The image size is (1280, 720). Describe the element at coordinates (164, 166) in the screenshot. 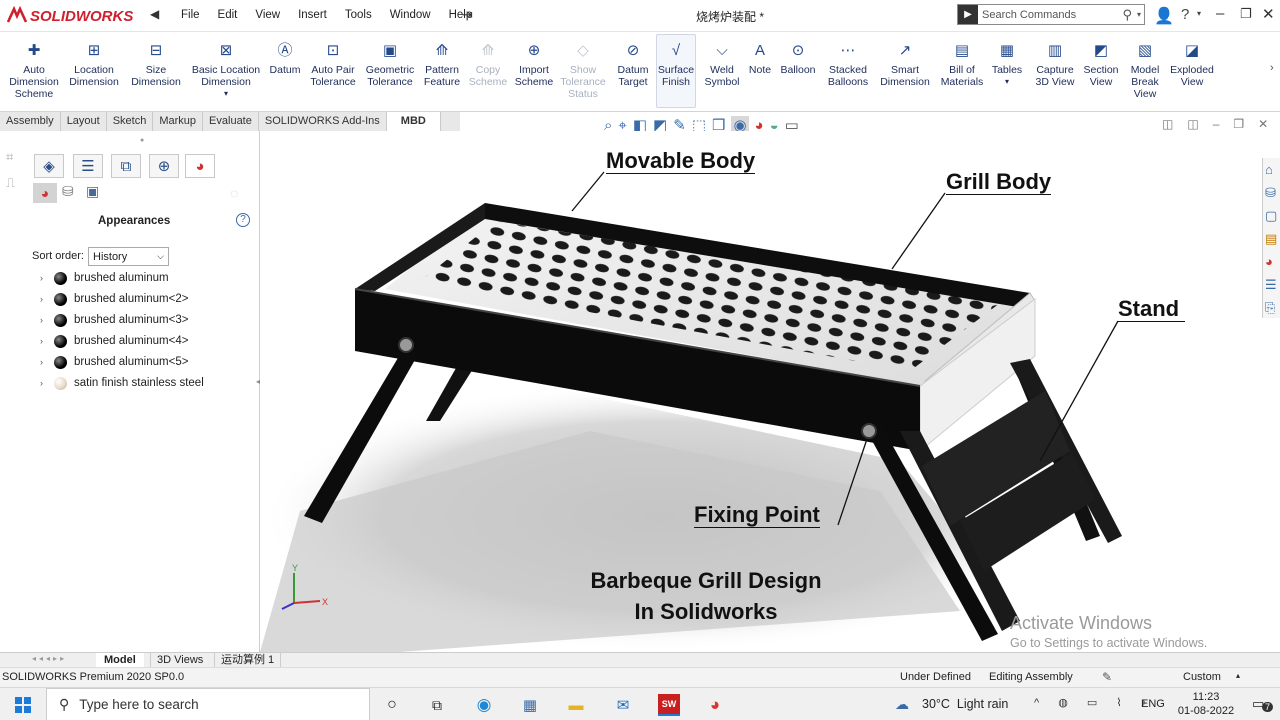

I see `tab-dimxpert-manager: ⊕` at that location.